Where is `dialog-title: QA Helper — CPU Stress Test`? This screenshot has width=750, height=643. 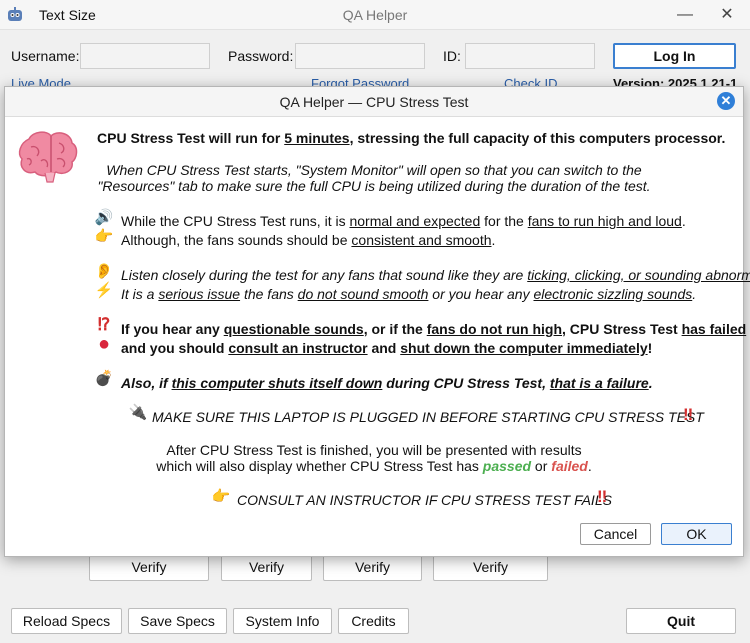
dialog-title: QA Helper — CPU Stress Test is located at coordinates (374, 102).